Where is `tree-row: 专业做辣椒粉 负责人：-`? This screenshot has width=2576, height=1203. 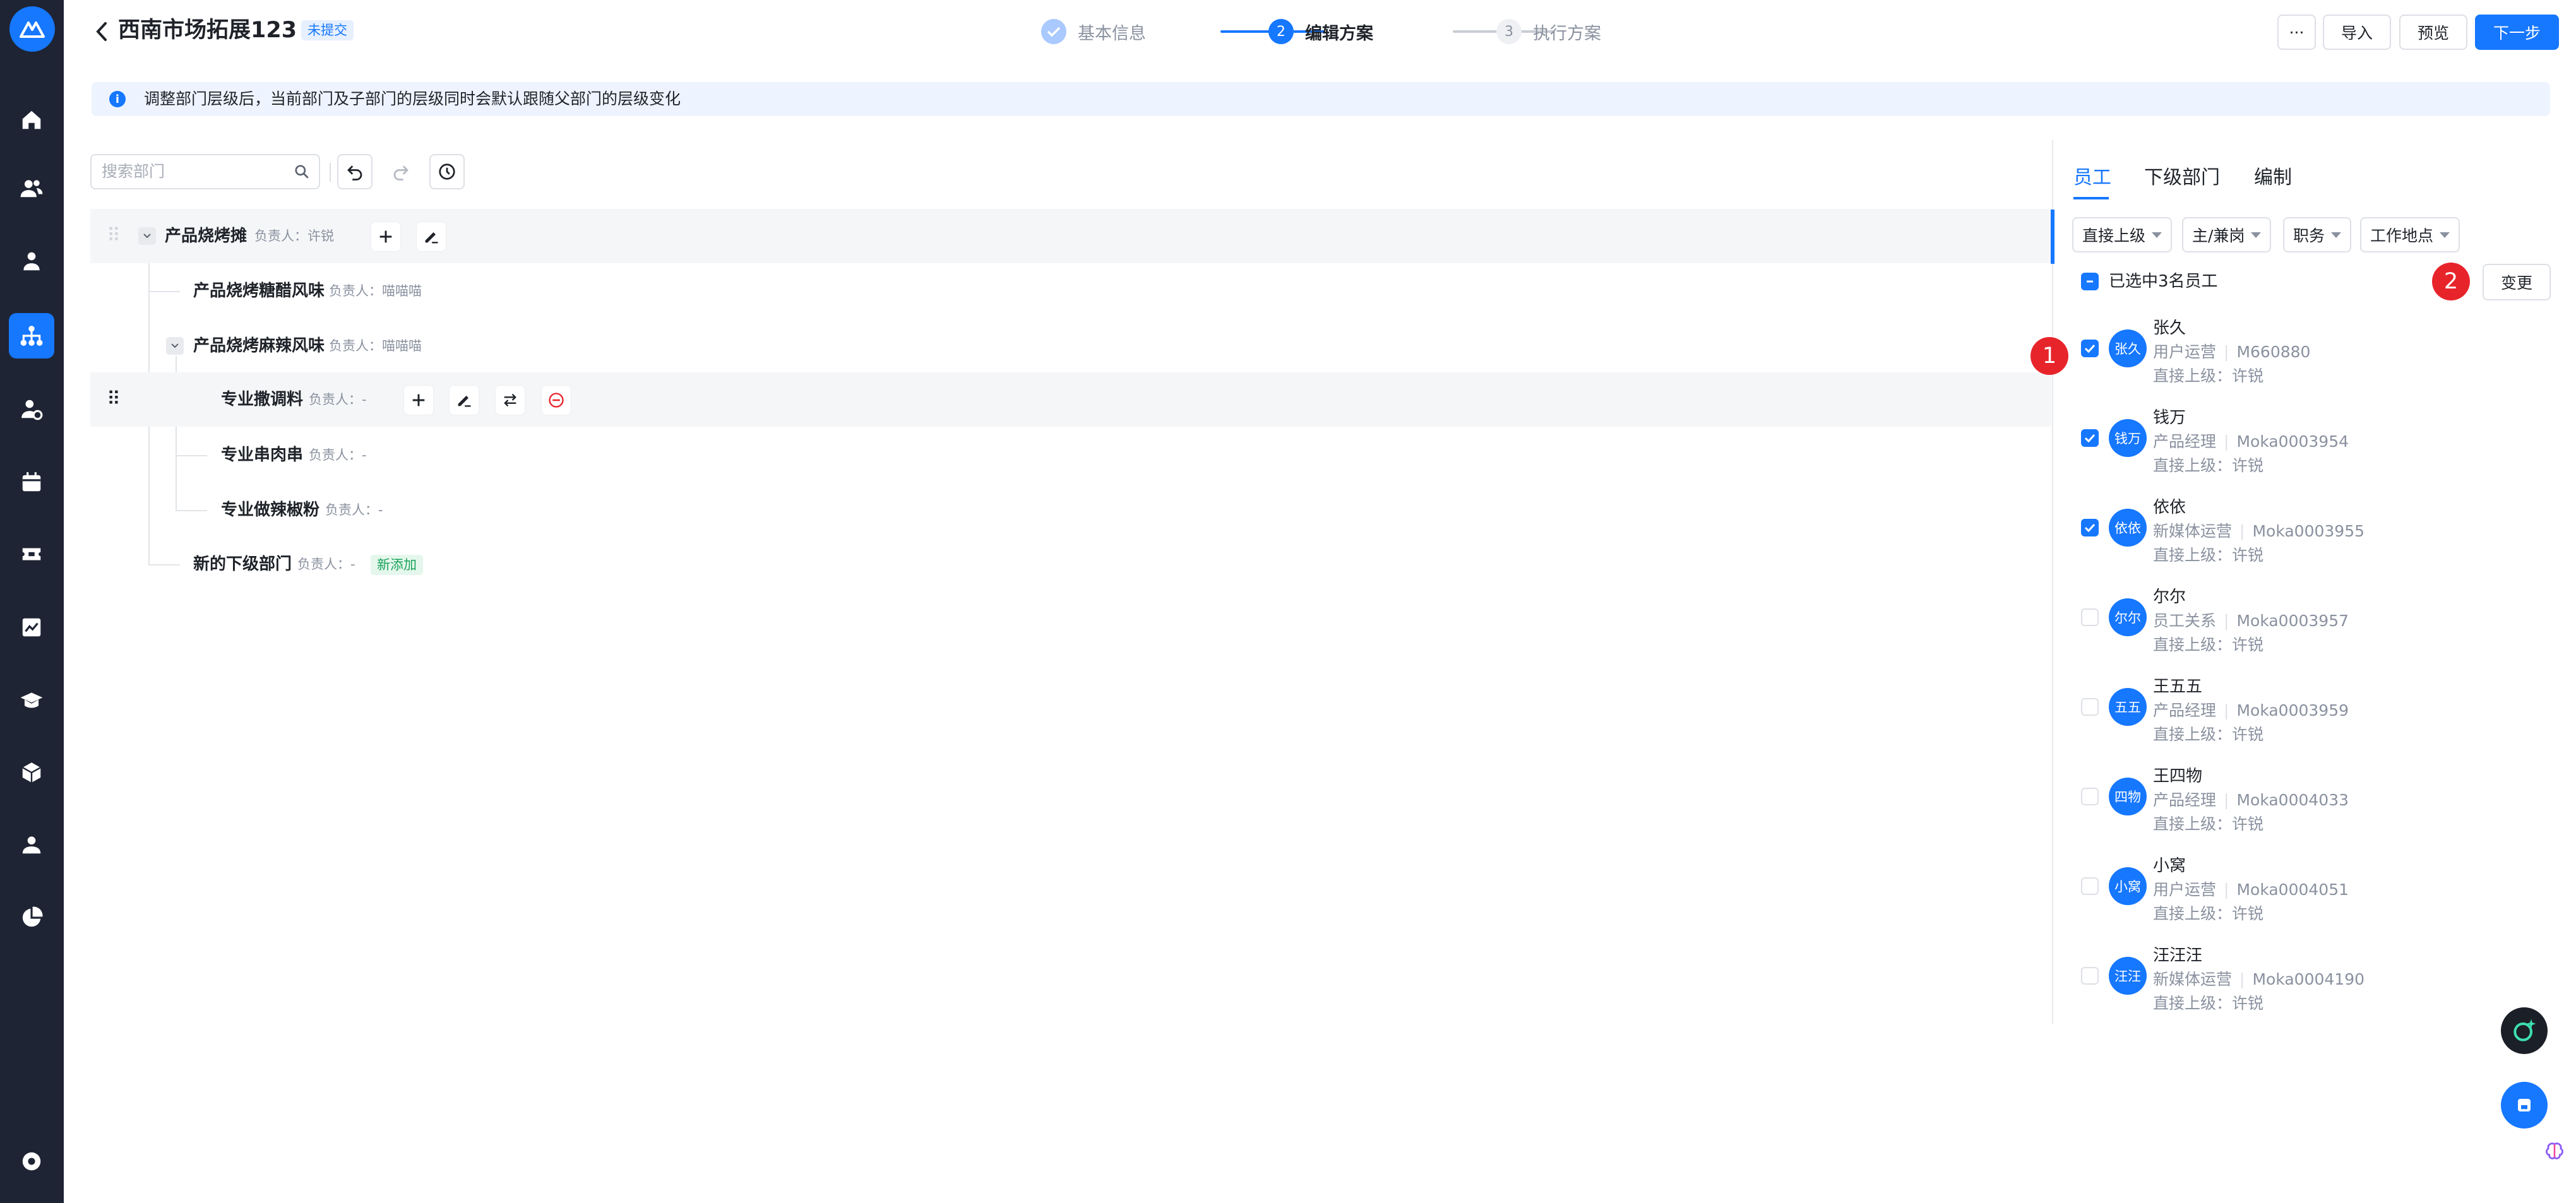 tree-row: 专业做辣椒粉 负责人：- is located at coordinates (1070, 510).